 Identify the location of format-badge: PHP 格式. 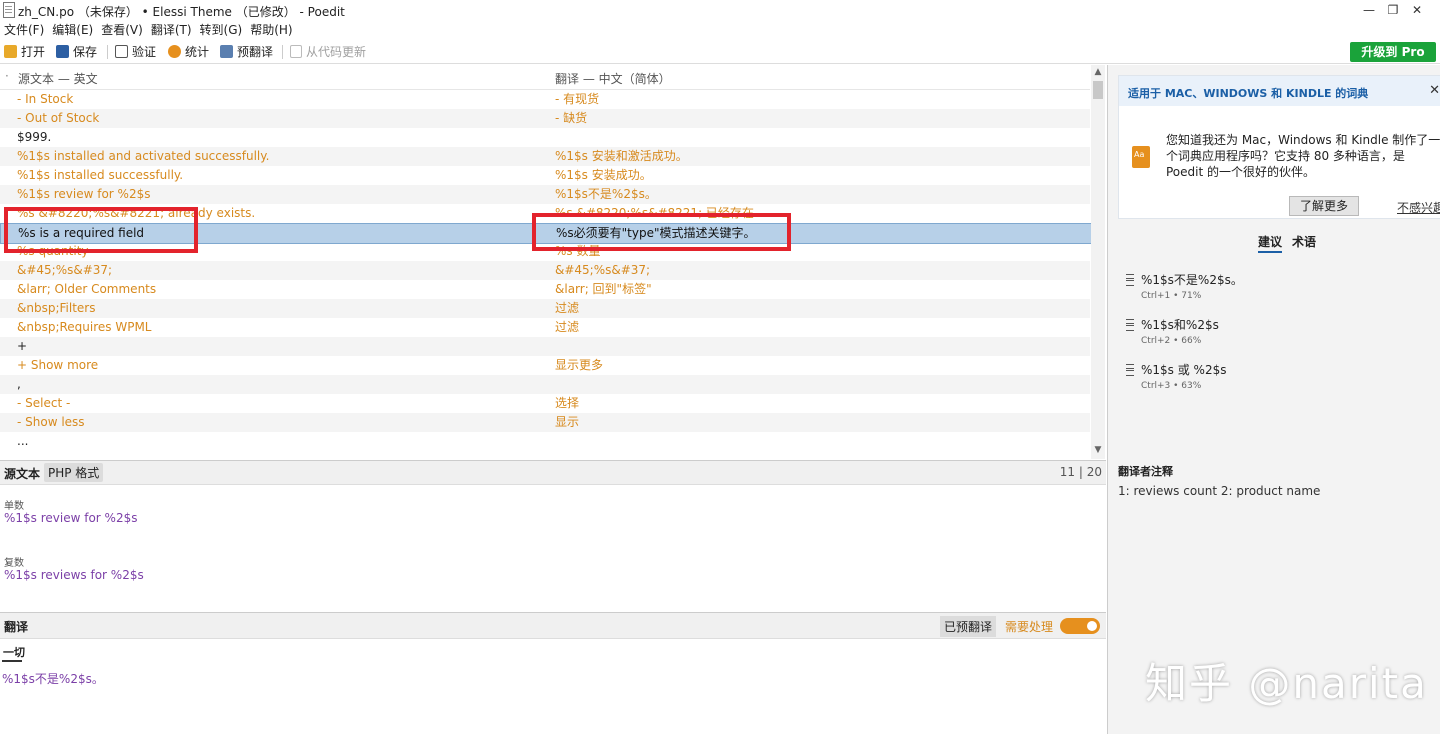
(74, 472).